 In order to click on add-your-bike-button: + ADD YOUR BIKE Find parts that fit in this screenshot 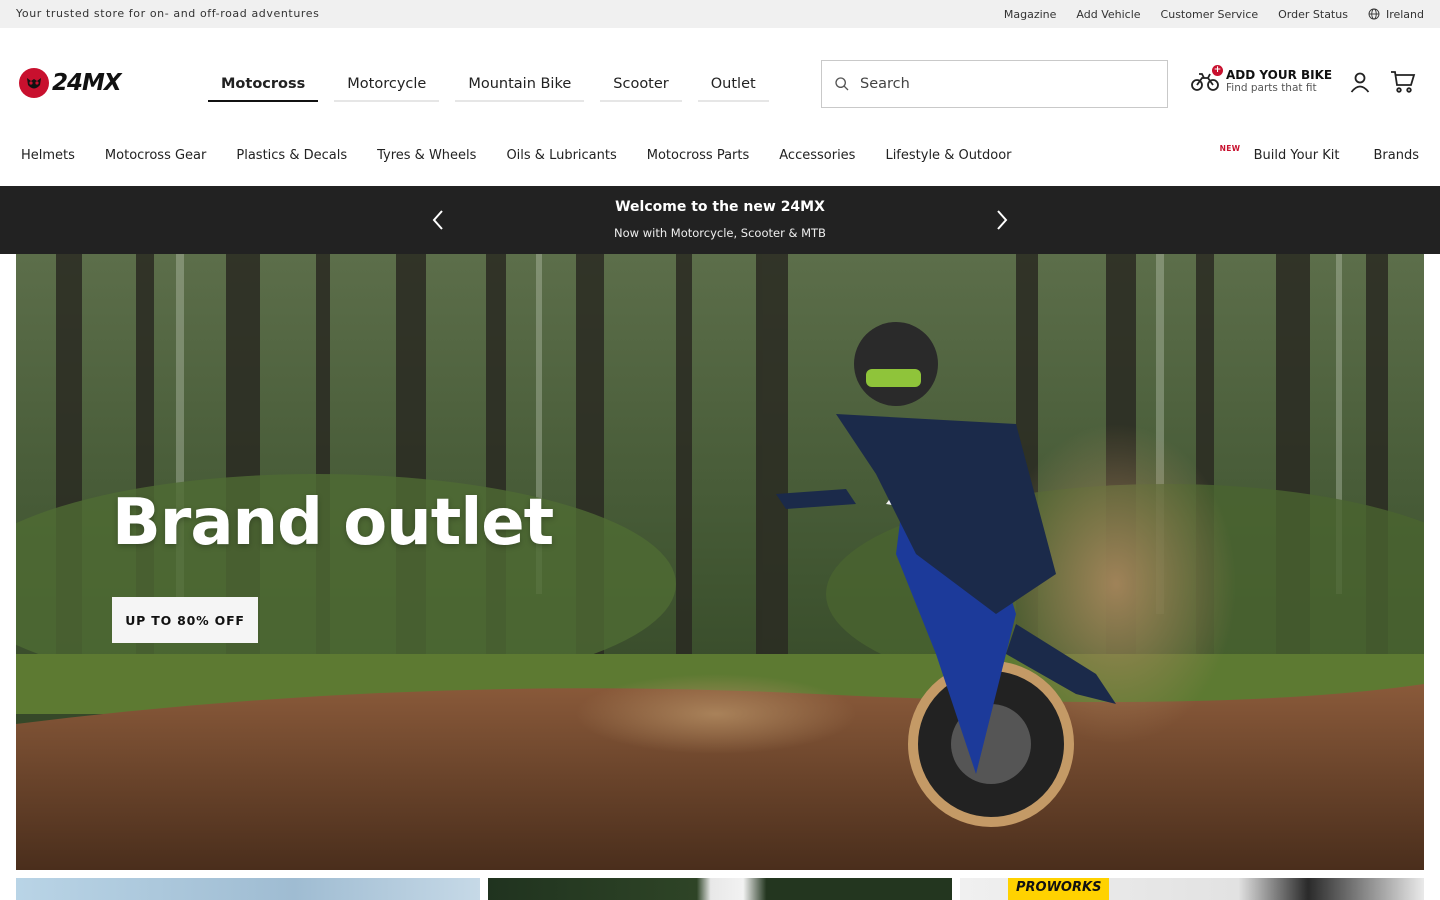, I will do `click(1261, 79)`.